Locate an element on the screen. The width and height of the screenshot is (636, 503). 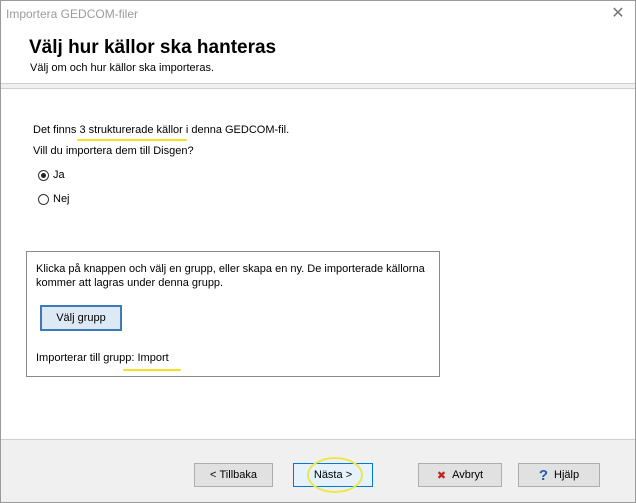
page-subtitle: Välj om och hur källor ska importeras. is located at coordinates (122, 68).